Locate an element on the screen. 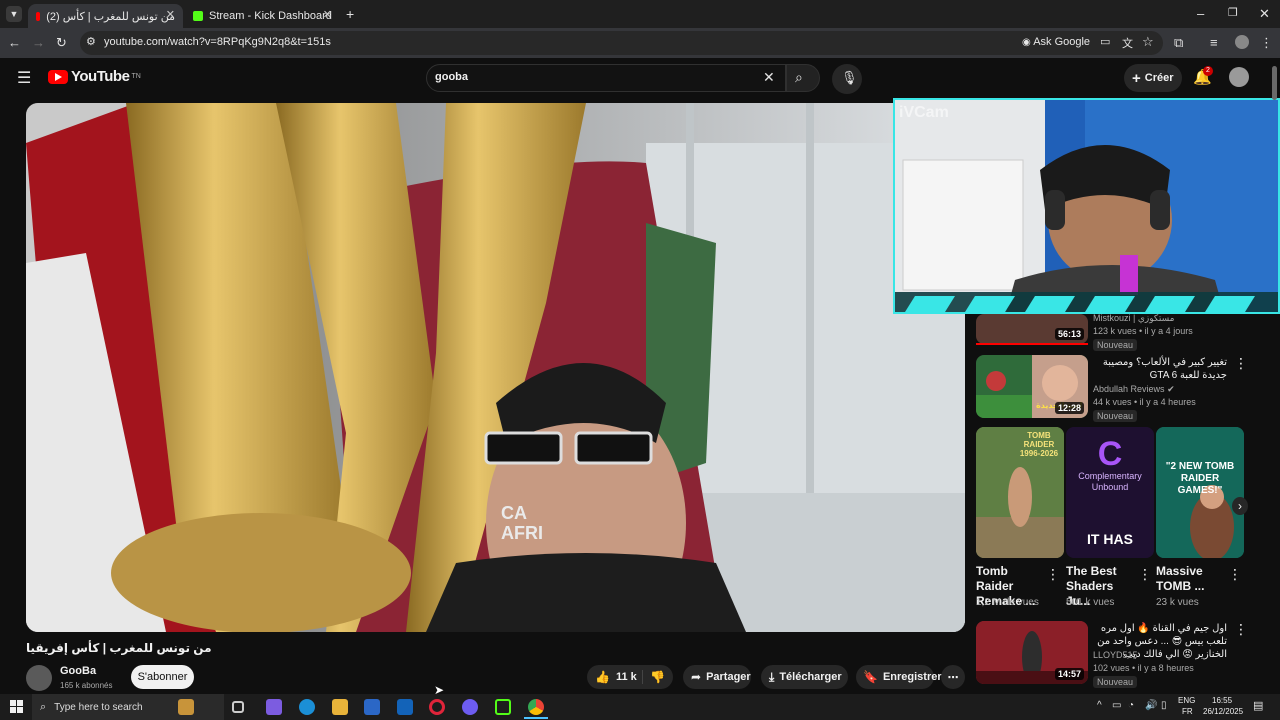  like-dislike-group: 👍 11 k 👎 is located at coordinates (630, 677).